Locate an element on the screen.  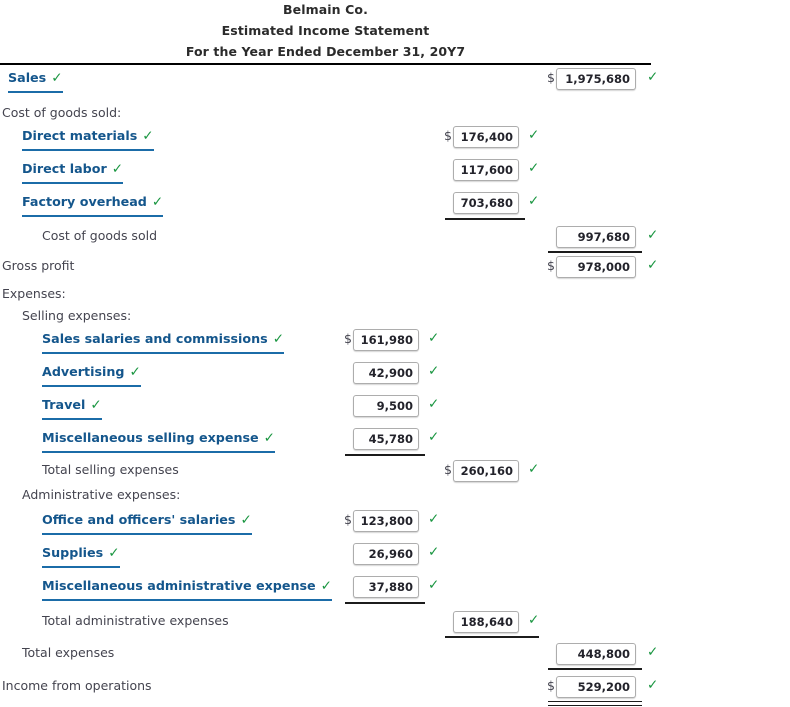
label-total-expenses: Total expenses is located at coordinates (68, 652).